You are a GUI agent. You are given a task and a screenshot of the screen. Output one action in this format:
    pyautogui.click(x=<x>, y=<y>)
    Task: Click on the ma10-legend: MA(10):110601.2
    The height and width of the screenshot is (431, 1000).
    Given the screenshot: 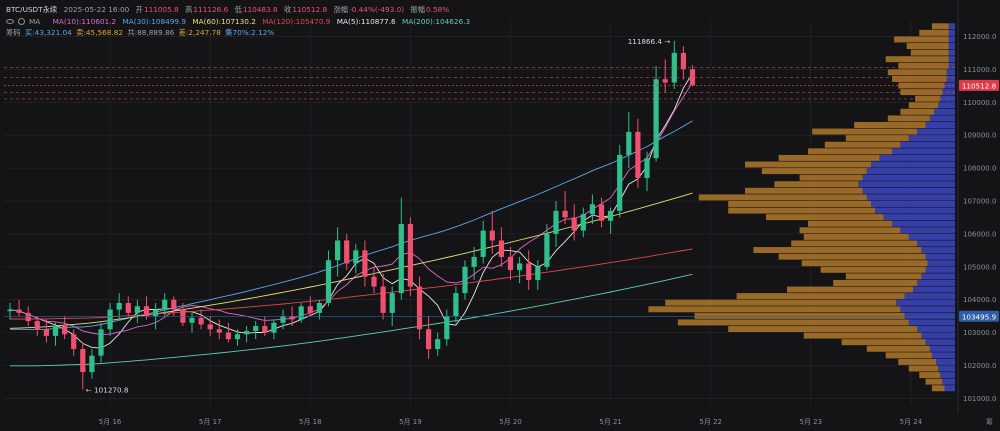 What is the action you would take?
    pyautogui.click(x=84, y=21)
    